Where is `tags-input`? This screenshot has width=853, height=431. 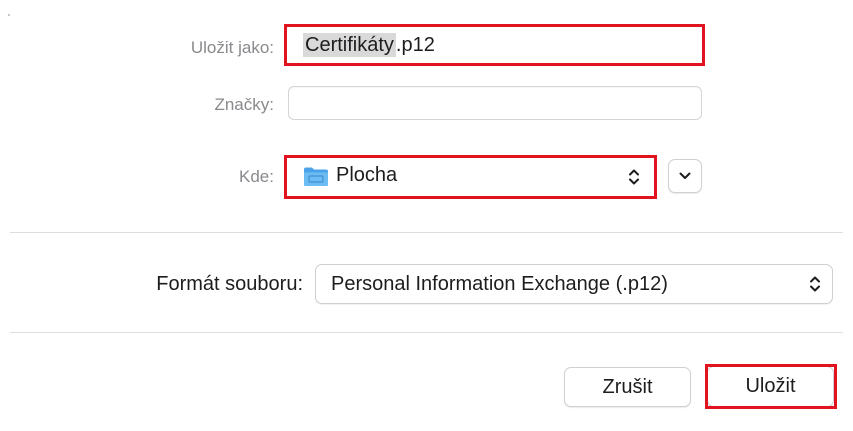
tags-input is located at coordinates (495, 103).